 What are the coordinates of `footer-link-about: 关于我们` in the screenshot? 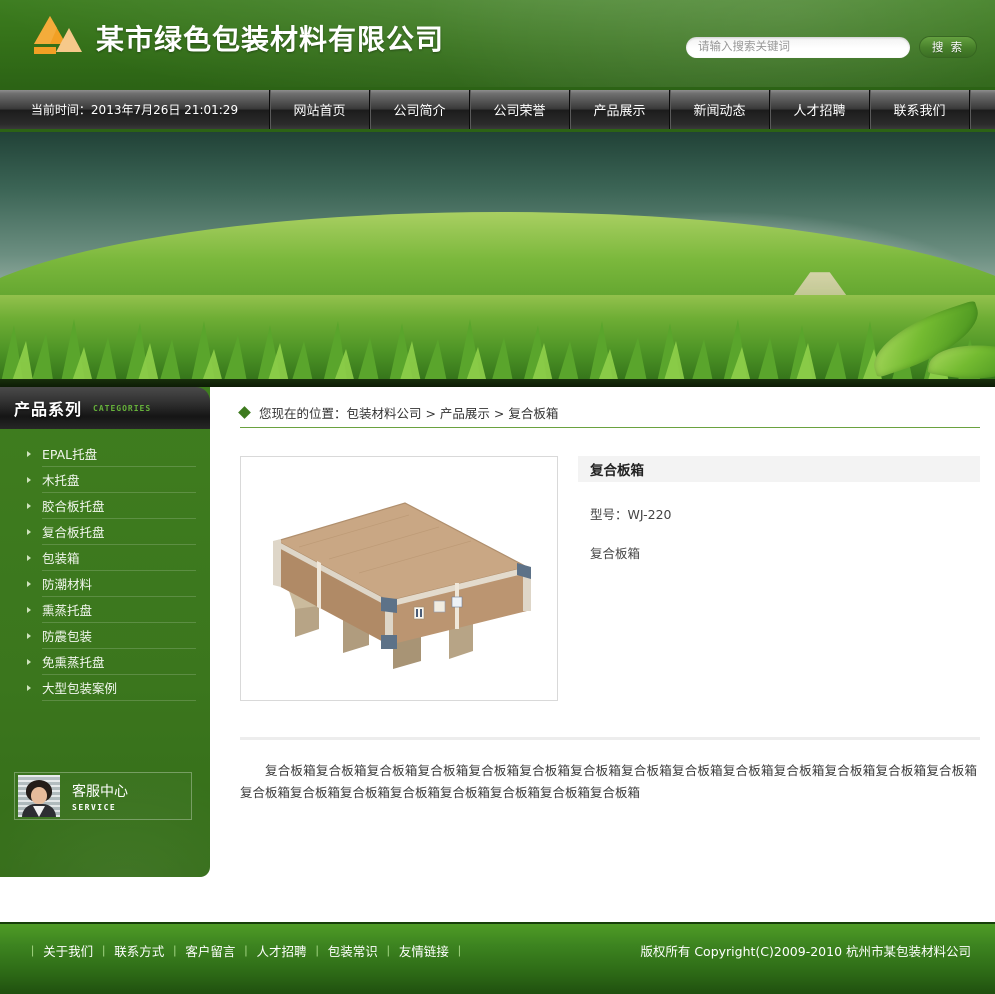 It's located at (68, 950).